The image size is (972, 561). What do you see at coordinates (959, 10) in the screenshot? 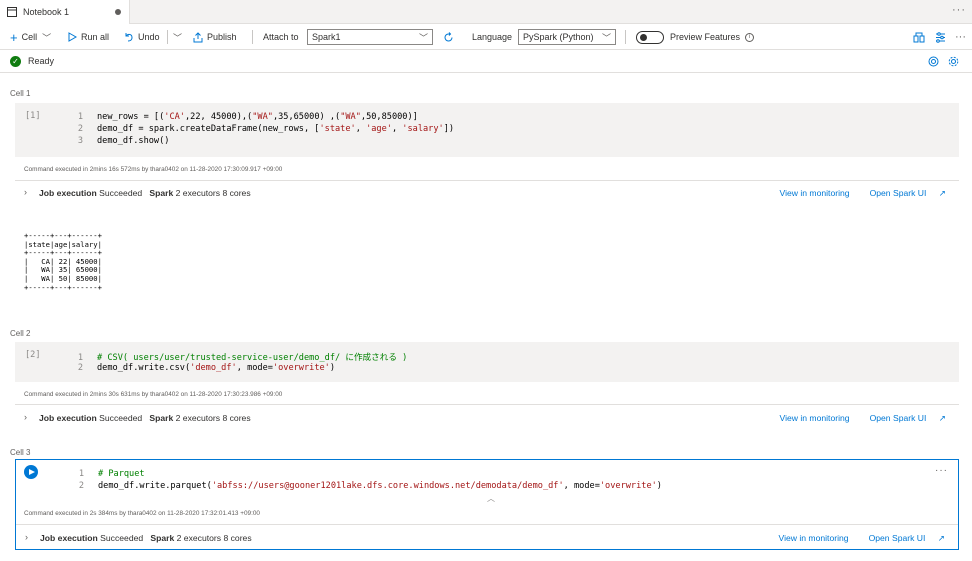
I see `more-options-icon: ···` at bounding box center [959, 10].